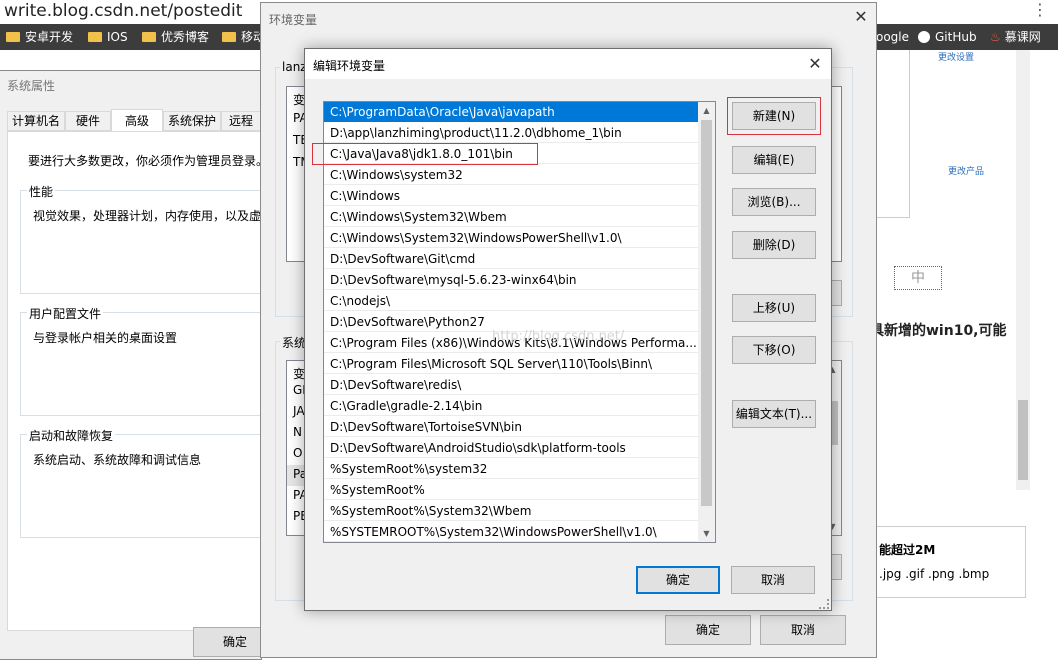 The height and width of the screenshot is (660, 1058). What do you see at coordinates (511, 259) in the screenshot?
I see `path-entry: D:\DevSoftware\Git\cmd` at bounding box center [511, 259].